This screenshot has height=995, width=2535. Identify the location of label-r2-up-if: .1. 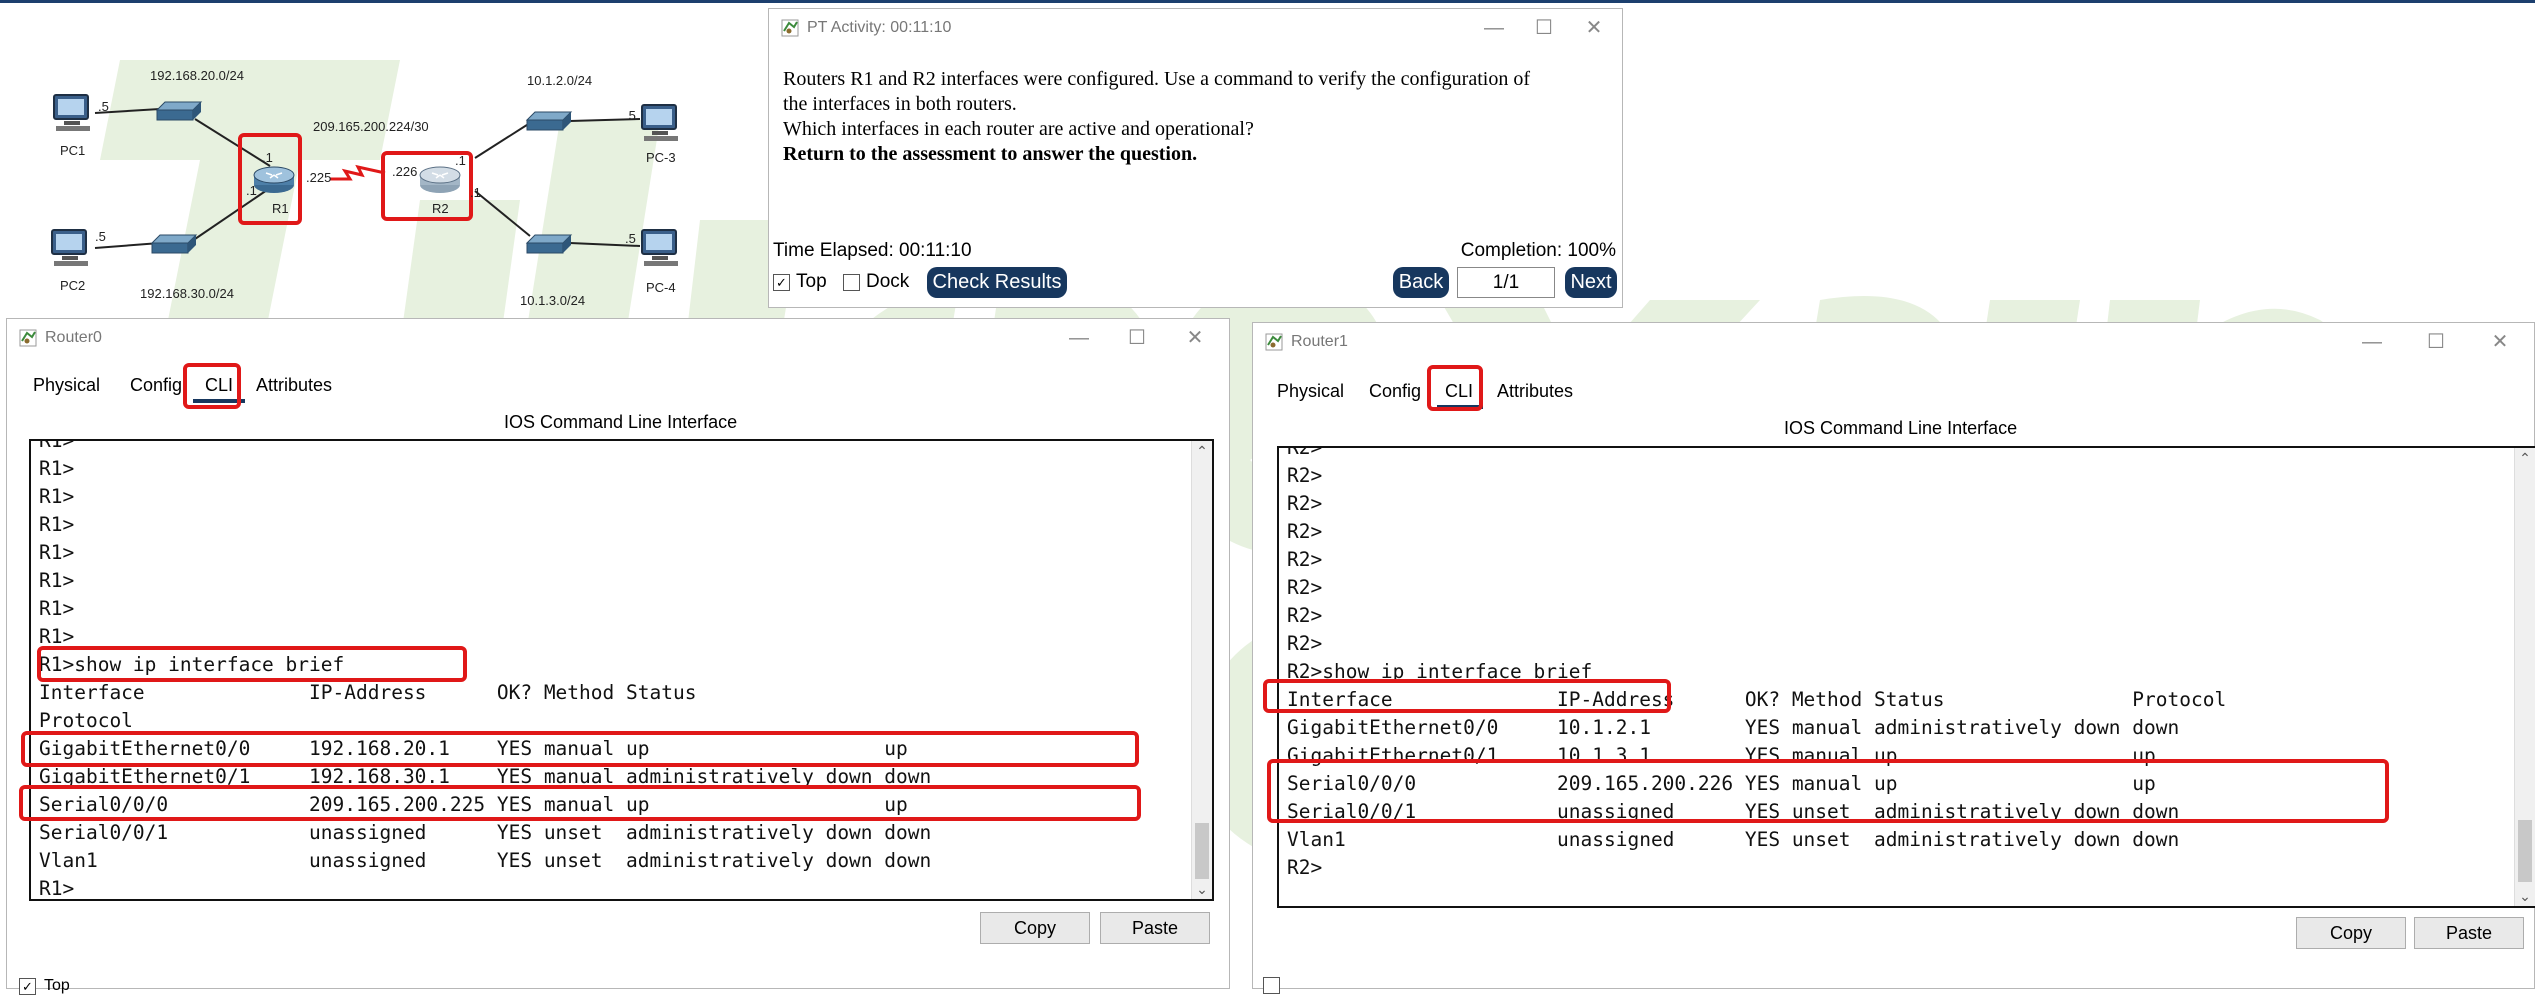
(460, 160).